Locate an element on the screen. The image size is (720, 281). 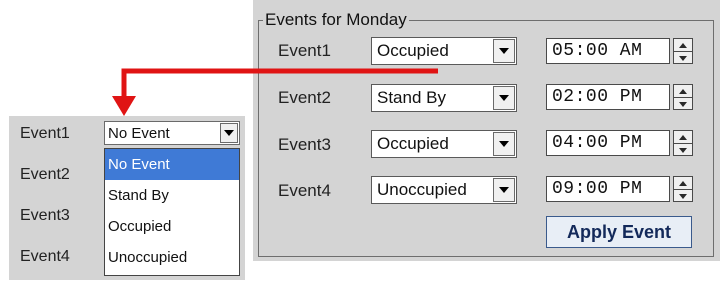
event2-label: Event2 is located at coordinates (304, 97).